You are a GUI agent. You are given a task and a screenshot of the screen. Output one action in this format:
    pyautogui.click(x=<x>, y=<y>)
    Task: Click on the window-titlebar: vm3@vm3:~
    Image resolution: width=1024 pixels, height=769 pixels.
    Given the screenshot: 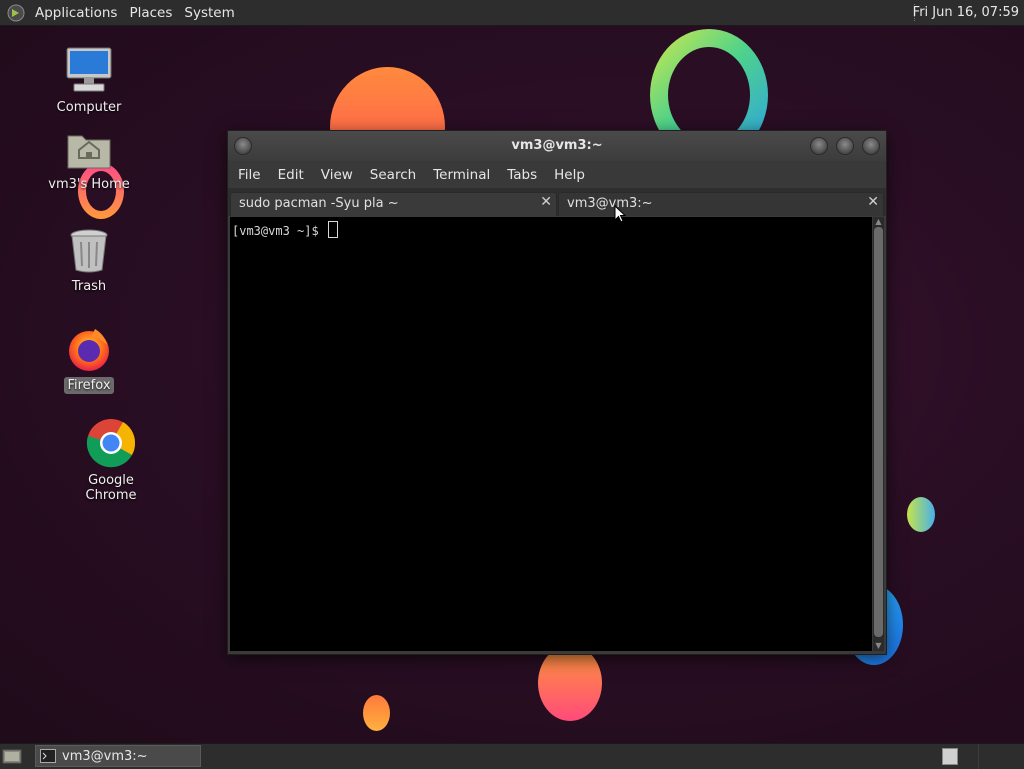 What is the action you would take?
    pyautogui.click(x=557, y=146)
    